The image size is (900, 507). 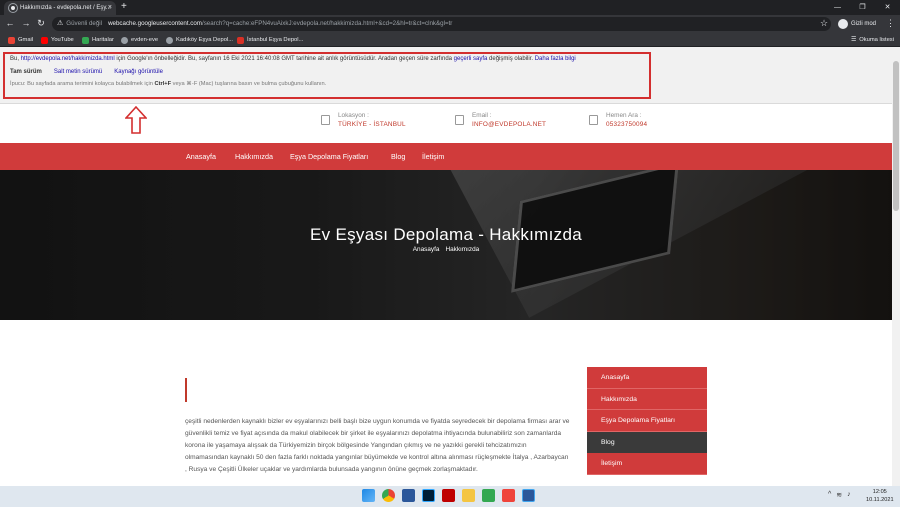 I want to click on contact-value: INFO@EVDEPOLA.NET, so click(x=509, y=124).